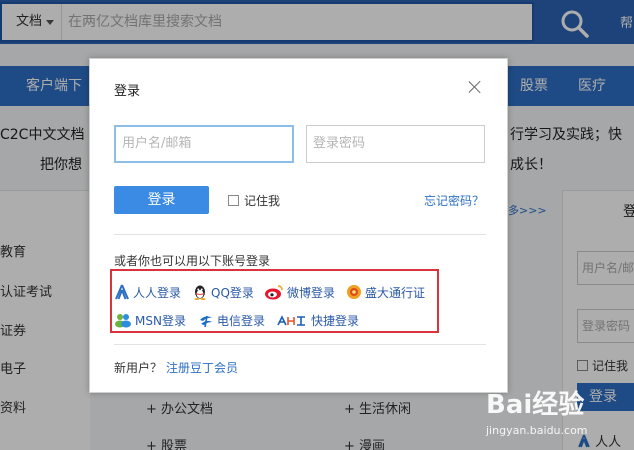 The height and width of the screenshot is (450, 634). I want to click on close-icon, so click(475, 87).